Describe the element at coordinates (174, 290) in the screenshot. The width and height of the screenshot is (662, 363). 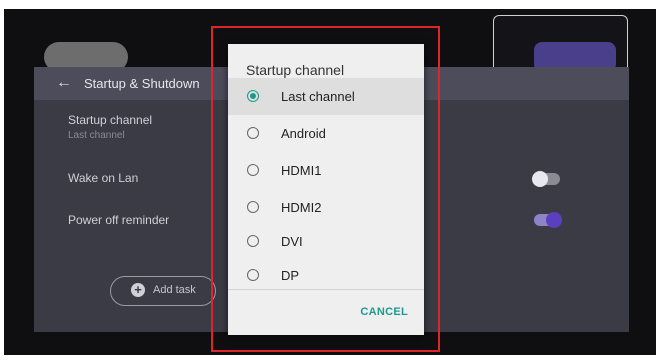
I see `add-task-label: Add task` at that location.